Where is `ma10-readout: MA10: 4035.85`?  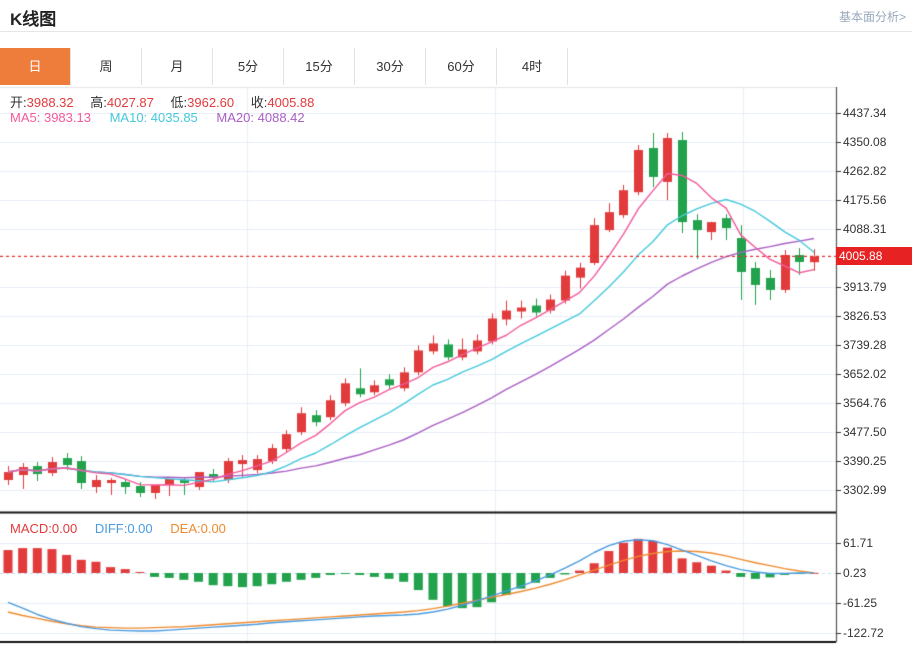
ma10-readout: MA10: 4035.85 is located at coordinates (153, 117).